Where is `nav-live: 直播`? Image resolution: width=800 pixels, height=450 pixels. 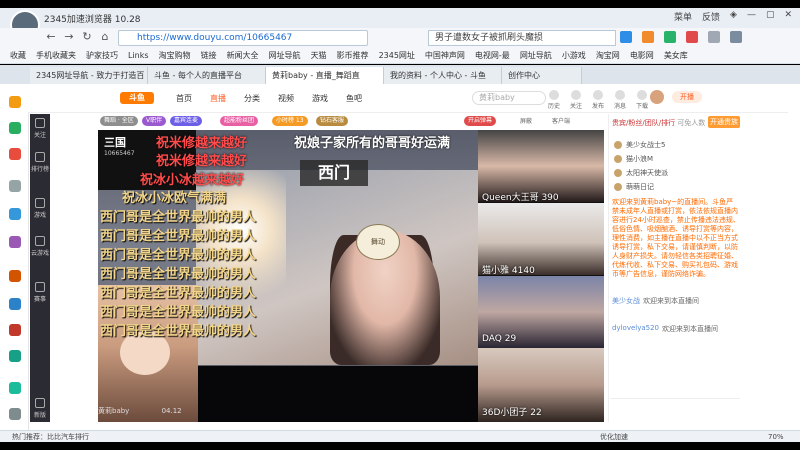
nav-live: 直播 is located at coordinates (218, 98).